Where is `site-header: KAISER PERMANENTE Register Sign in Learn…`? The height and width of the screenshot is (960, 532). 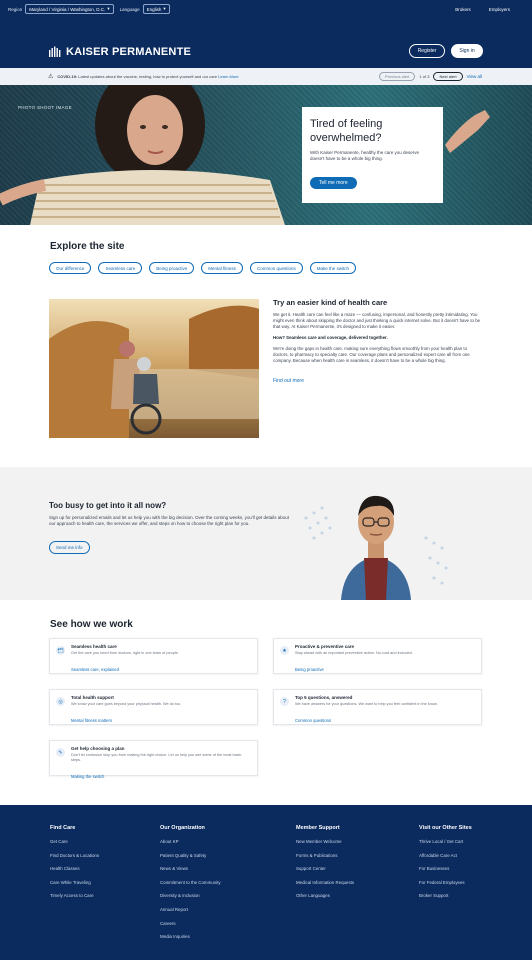 site-header: KAISER PERMANENTE Register Sign in Learn… is located at coordinates (266, 50).